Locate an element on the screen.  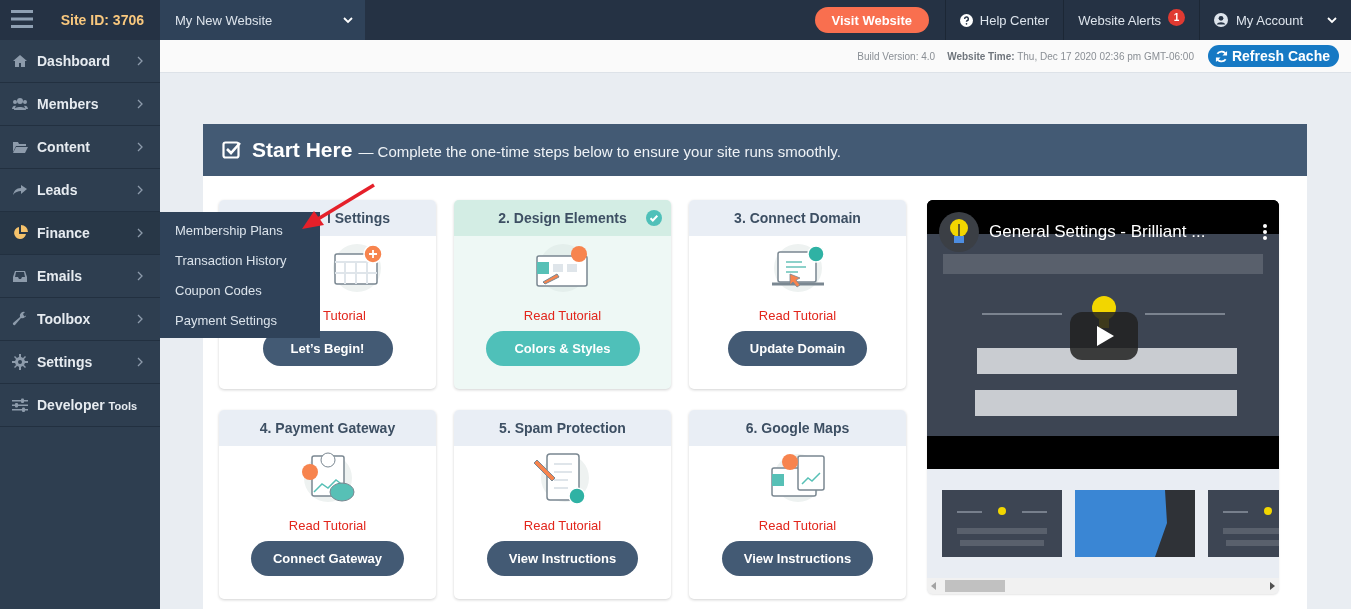
folder-icon is located at coordinates (20, 147).